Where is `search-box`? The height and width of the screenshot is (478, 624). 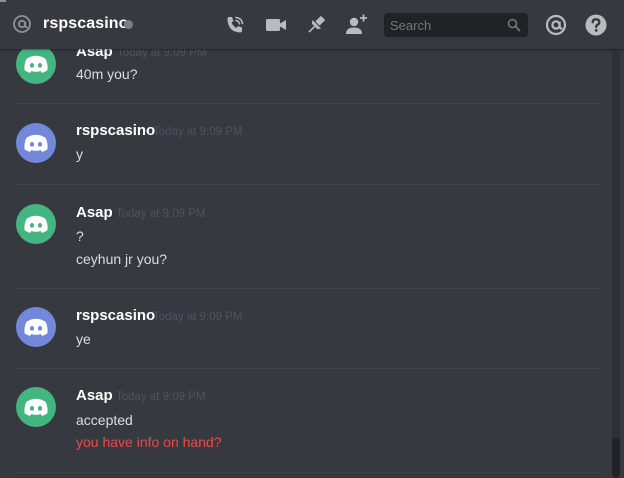 search-box is located at coordinates (456, 25).